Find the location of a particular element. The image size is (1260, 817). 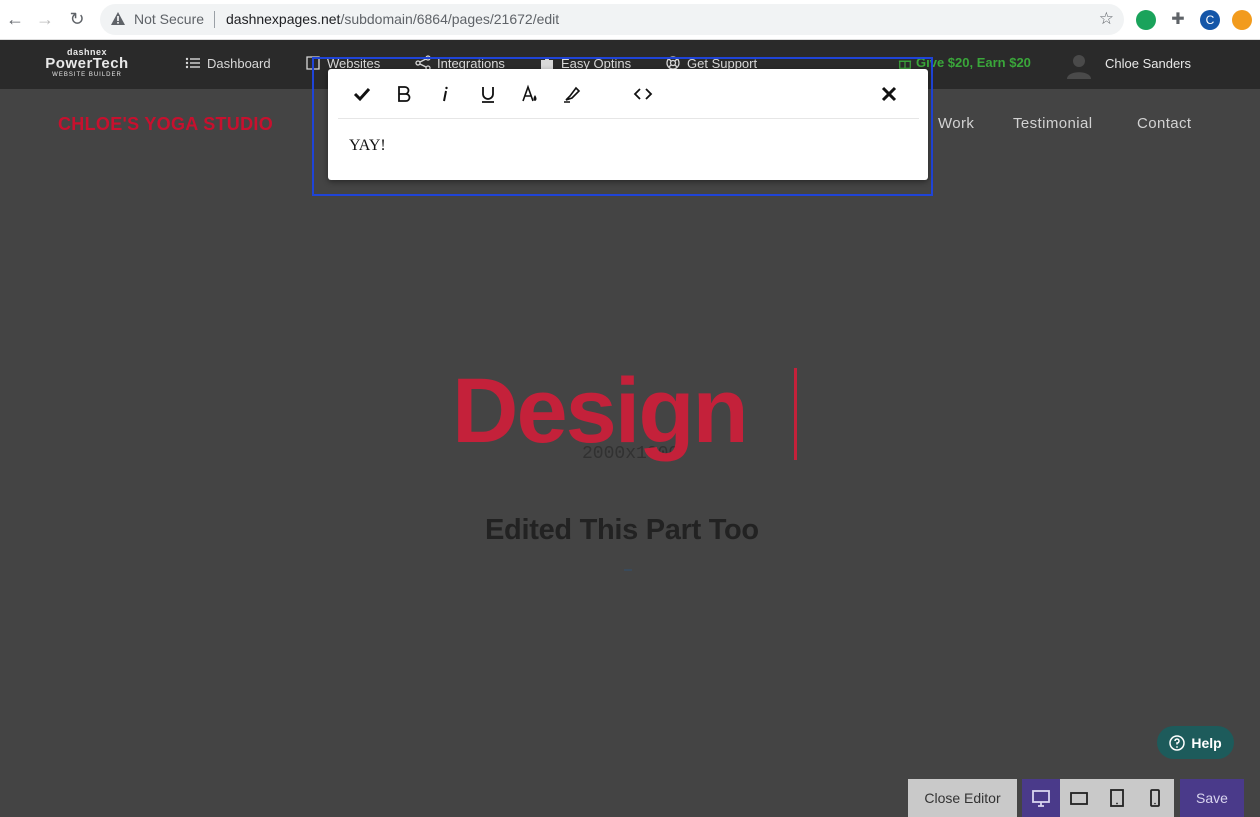

bold-icon is located at coordinates (404, 94).